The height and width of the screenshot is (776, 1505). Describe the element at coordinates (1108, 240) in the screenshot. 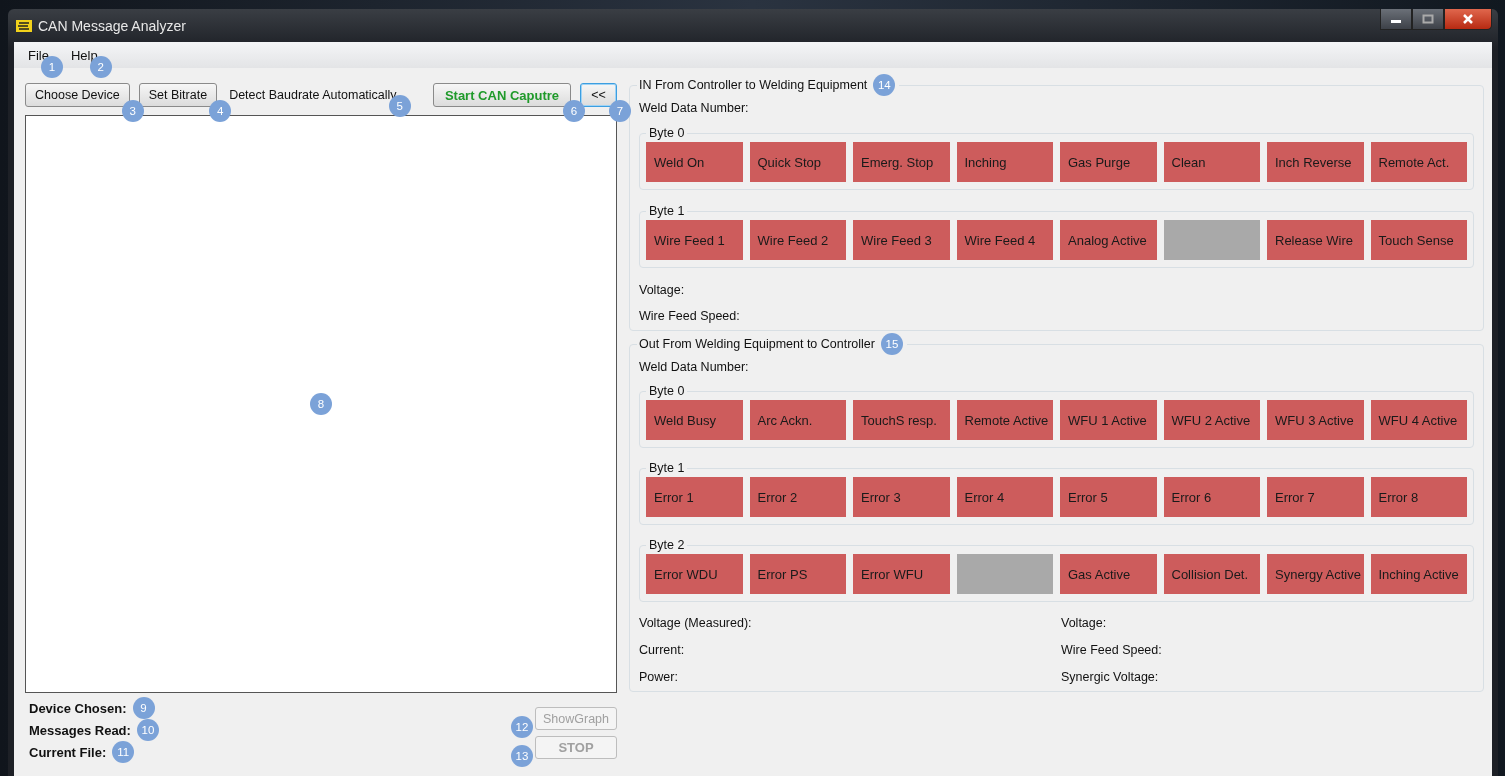

I see `bit-indicator: Analog Active` at that location.